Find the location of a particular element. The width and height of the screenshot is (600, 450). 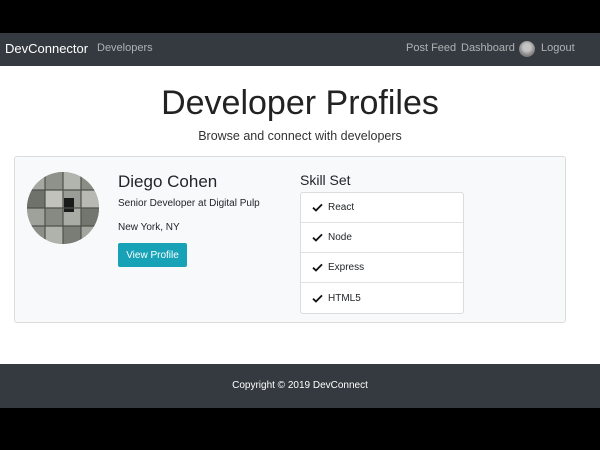

skill-list: React Node Express HTML5 is located at coordinates (382, 253).